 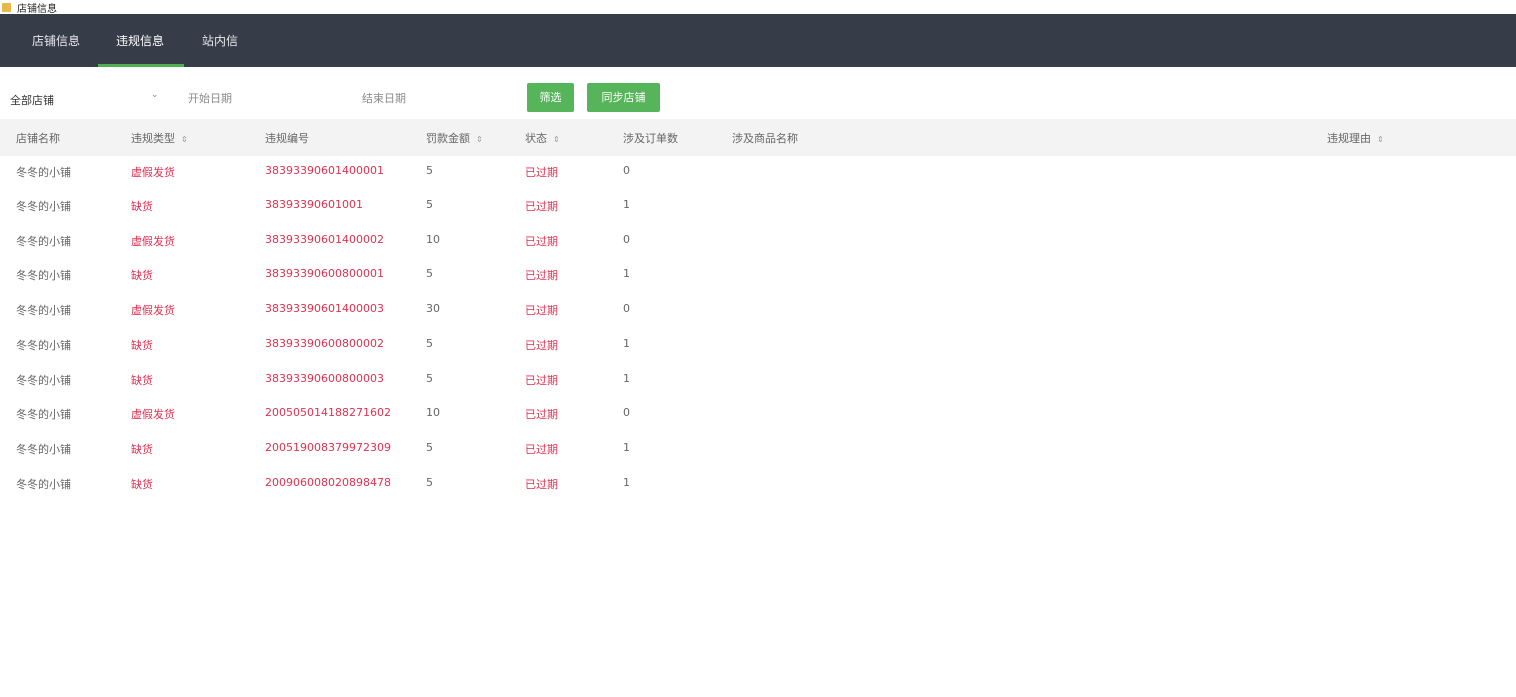 I want to click on column-header-number: 违规编号, so click(x=287, y=138).